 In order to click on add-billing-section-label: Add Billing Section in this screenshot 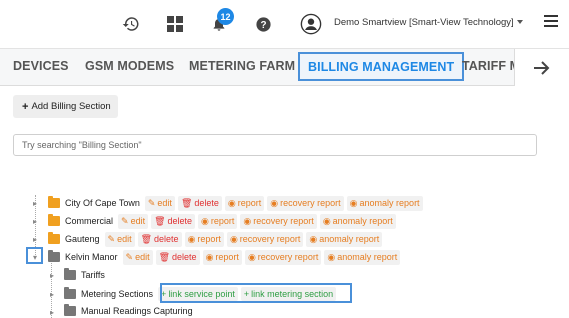, I will do `click(71, 106)`.